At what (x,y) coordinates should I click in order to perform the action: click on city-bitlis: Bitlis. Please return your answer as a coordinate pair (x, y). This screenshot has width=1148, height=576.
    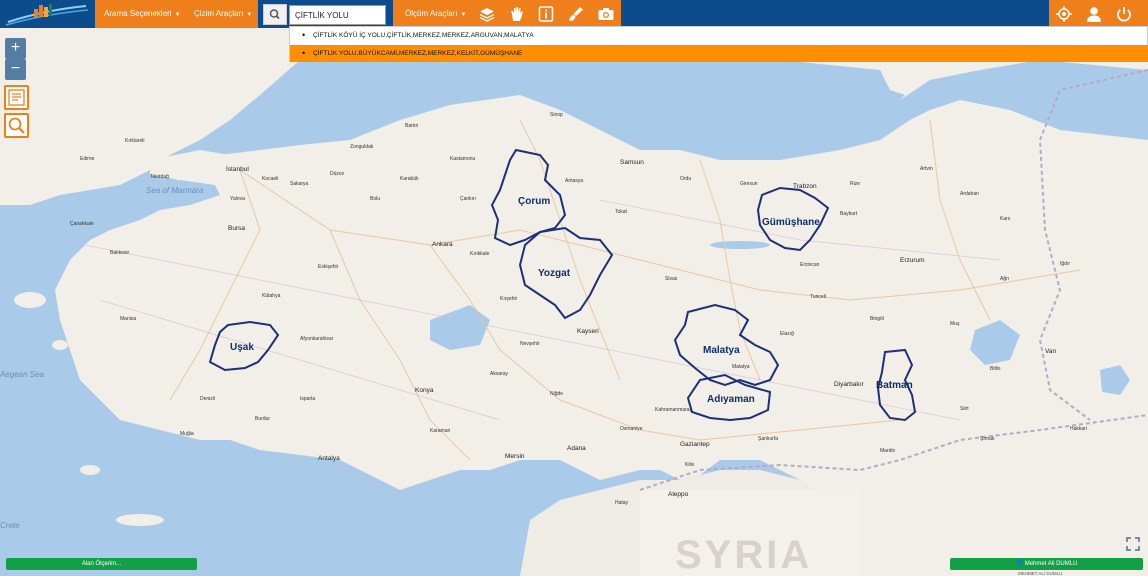
    Looking at the image, I should click on (995, 369).